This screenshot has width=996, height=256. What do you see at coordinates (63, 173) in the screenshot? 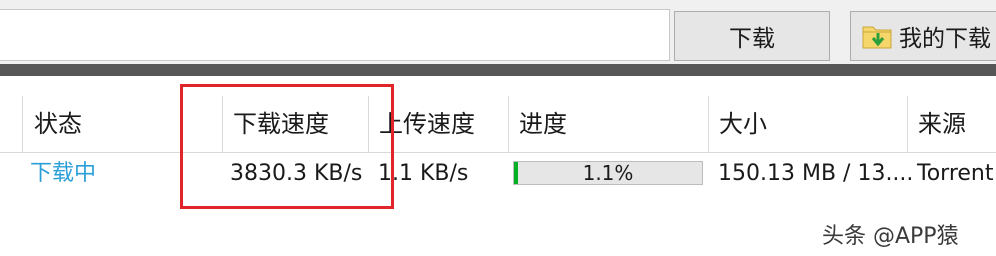
I see `status-cell: 下载中` at bounding box center [63, 173].